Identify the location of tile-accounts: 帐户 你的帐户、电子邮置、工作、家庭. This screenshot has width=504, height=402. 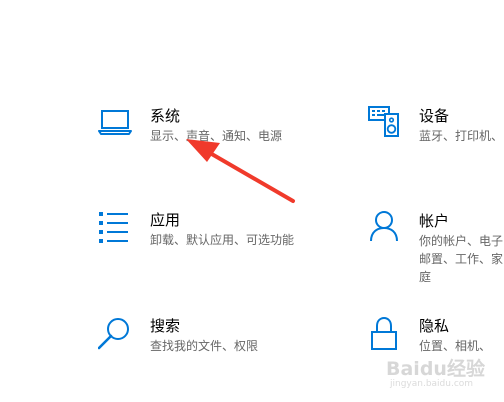
(436, 246).